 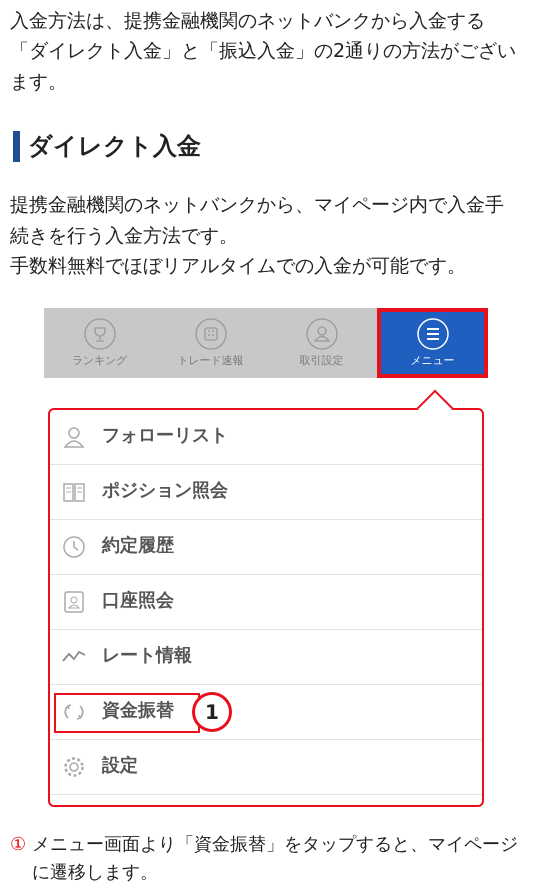 What do you see at coordinates (238, 267) in the screenshot?
I see `body-paragraph: 手数料無料でほぼリアルタイムでの入金が可能です。` at bounding box center [238, 267].